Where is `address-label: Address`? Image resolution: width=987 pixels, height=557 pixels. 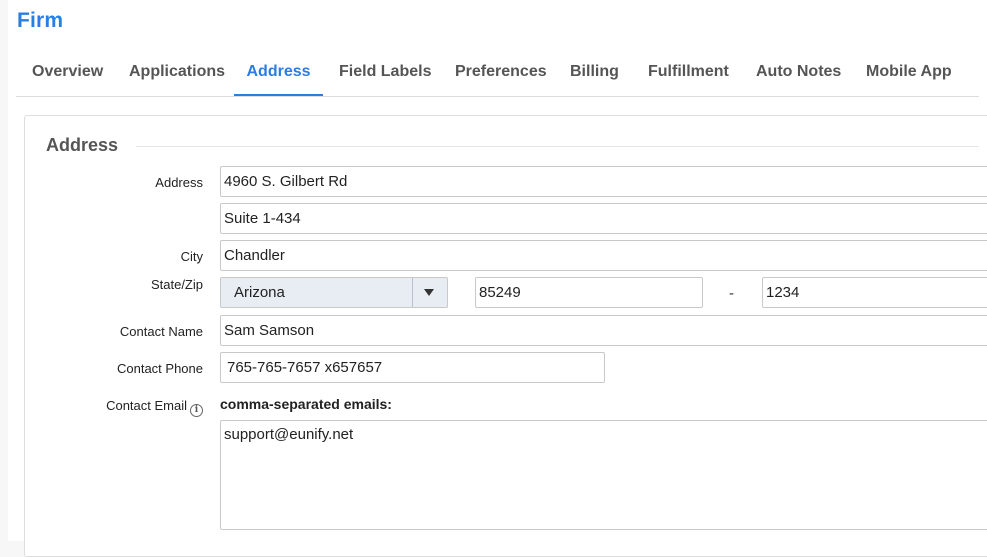
address-label: Address is located at coordinates (179, 182).